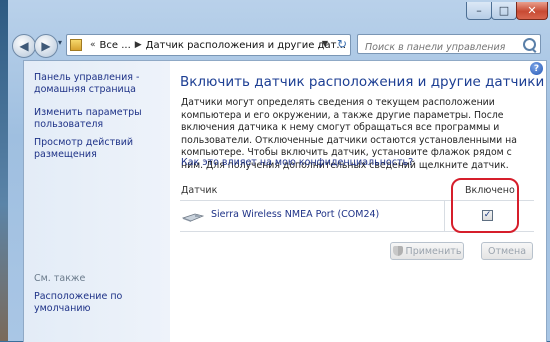  What do you see at coordinates (444, 216) in the screenshot?
I see `table-column-divider` at bounding box center [444, 216].